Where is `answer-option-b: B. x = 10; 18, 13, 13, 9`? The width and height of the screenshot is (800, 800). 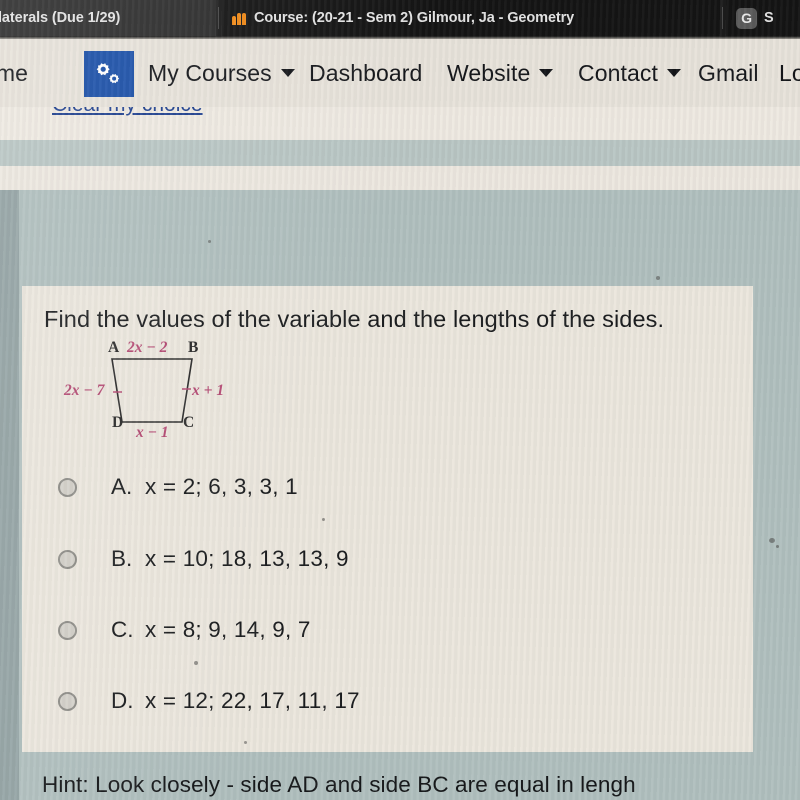 answer-option-b: B. x = 10; 18, 13, 13, 9 is located at coordinates (196, 559).